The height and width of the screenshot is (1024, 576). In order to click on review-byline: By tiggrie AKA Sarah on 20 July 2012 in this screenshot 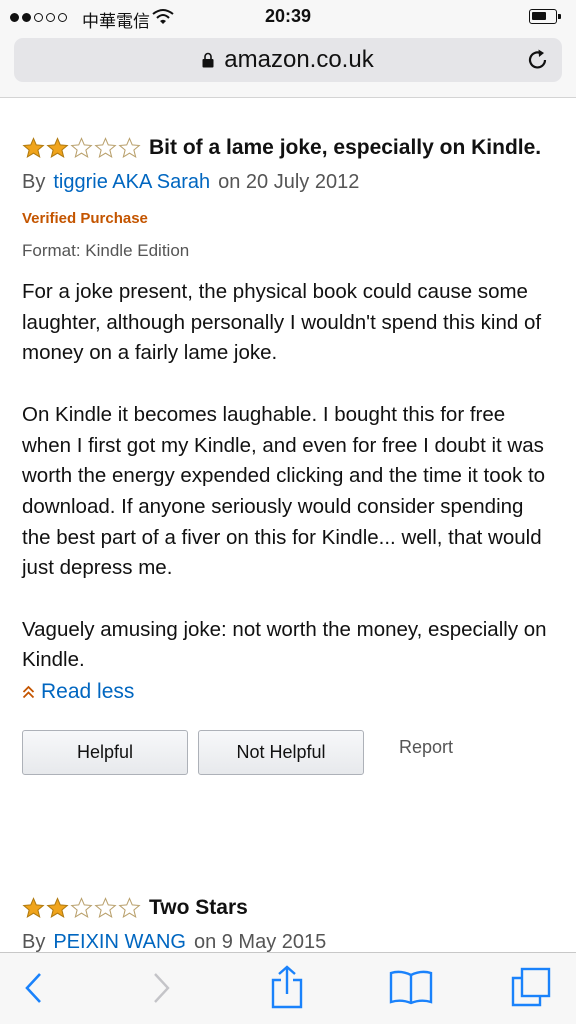, I will do `click(289, 182)`.